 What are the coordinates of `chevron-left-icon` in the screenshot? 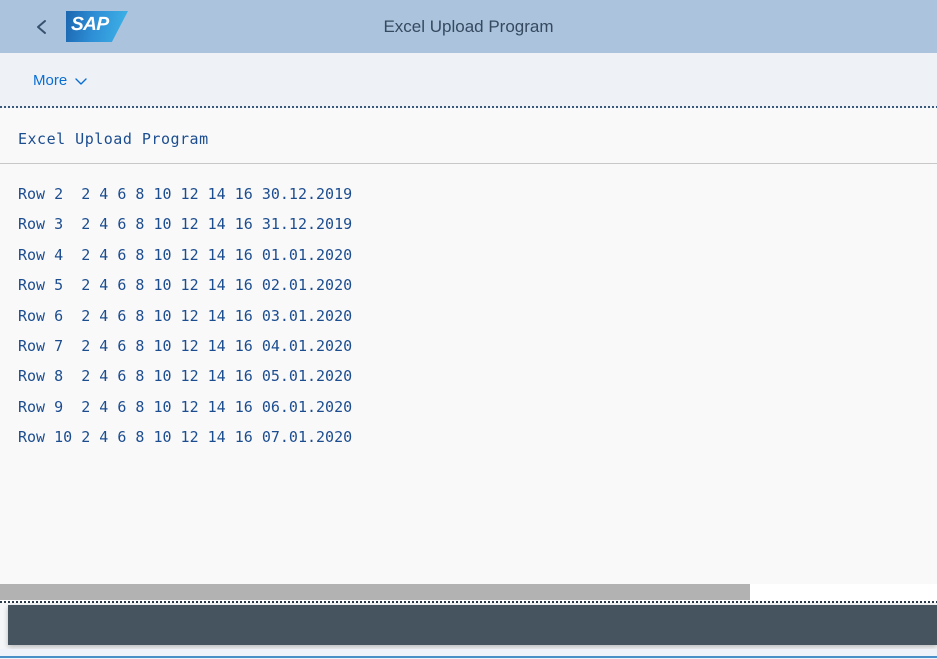 It's located at (42, 27).